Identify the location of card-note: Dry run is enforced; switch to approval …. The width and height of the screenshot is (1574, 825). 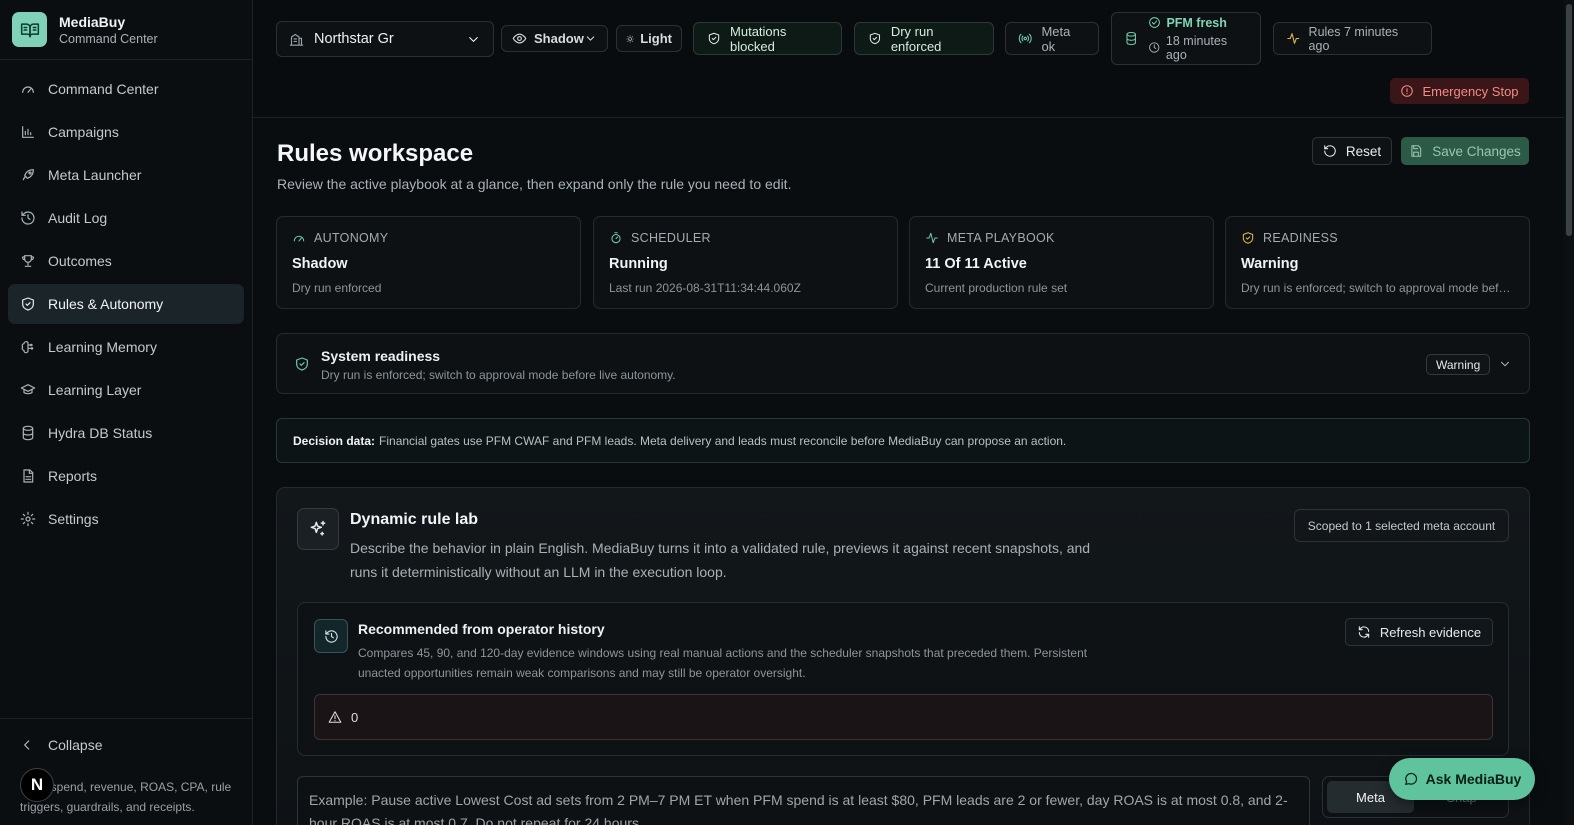
(1377, 288).